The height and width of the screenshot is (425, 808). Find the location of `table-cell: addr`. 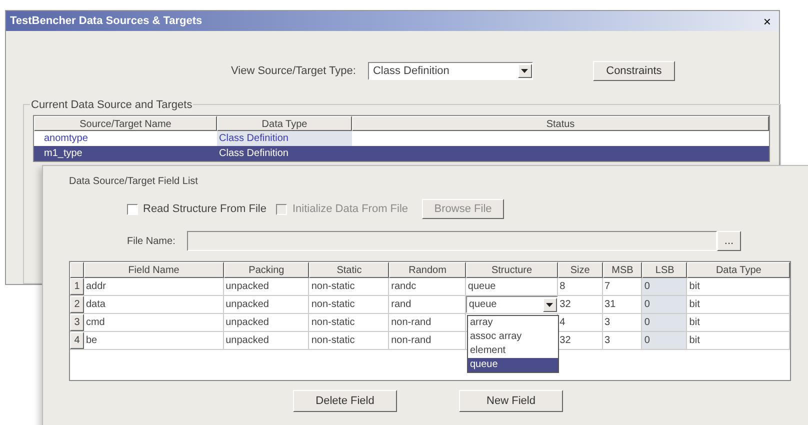

table-cell: addr is located at coordinates (154, 286).